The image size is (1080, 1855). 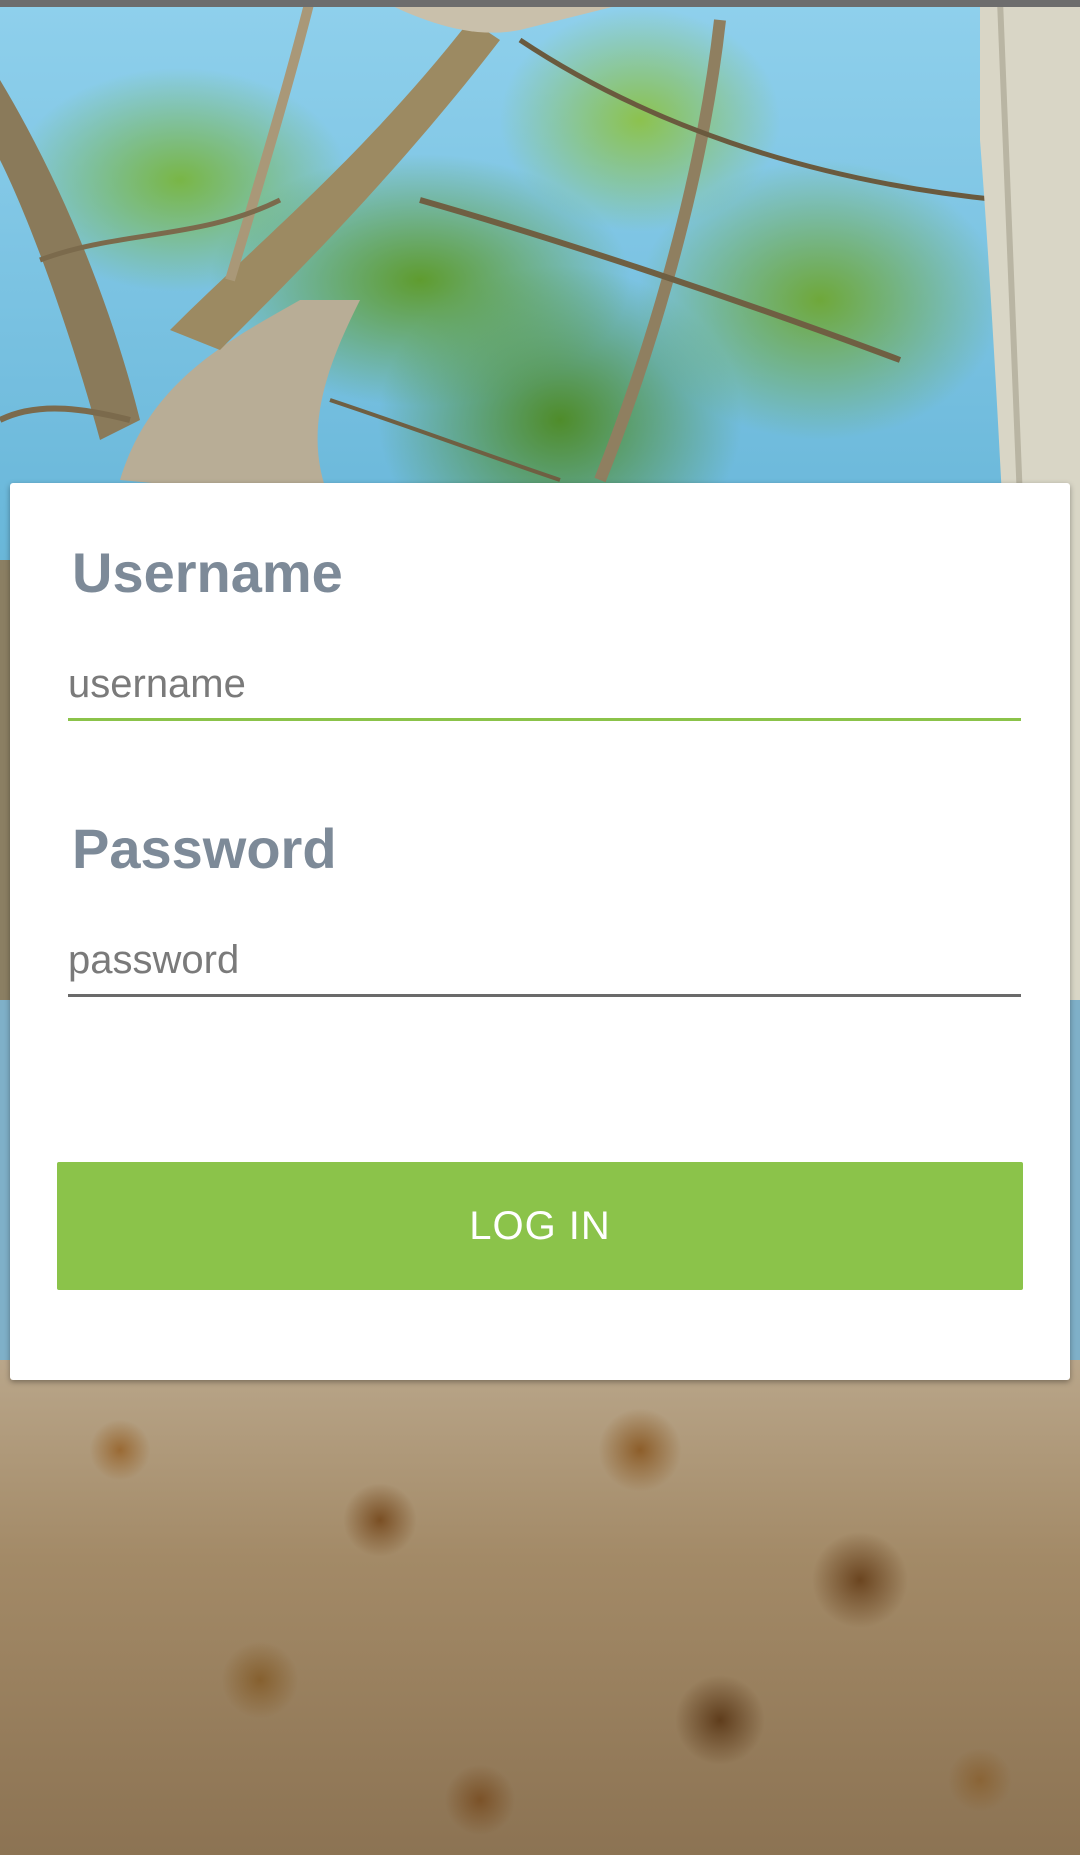 What do you see at coordinates (204, 848) in the screenshot?
I see `password-label: Password` at bounding box center [204, 848].